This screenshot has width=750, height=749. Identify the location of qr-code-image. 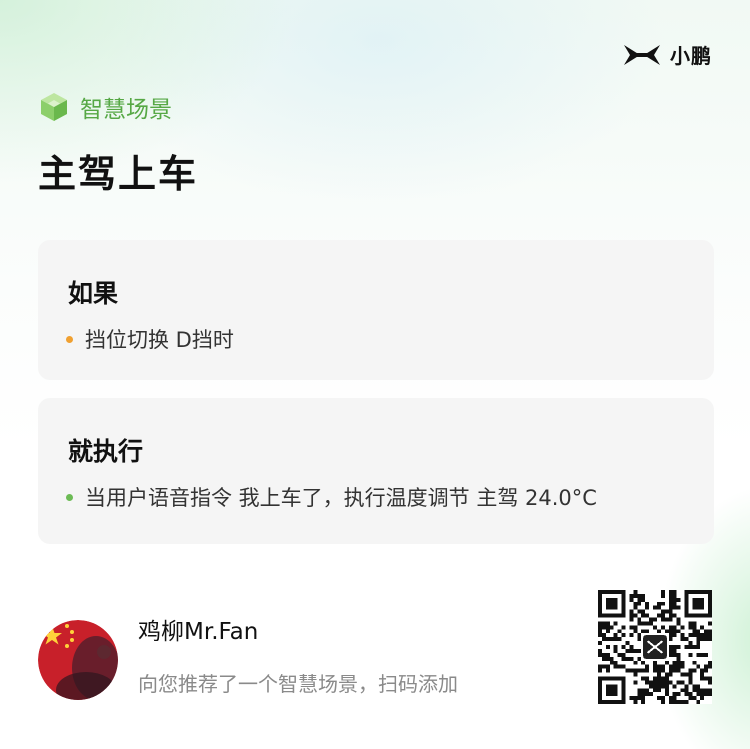
(655, 647).